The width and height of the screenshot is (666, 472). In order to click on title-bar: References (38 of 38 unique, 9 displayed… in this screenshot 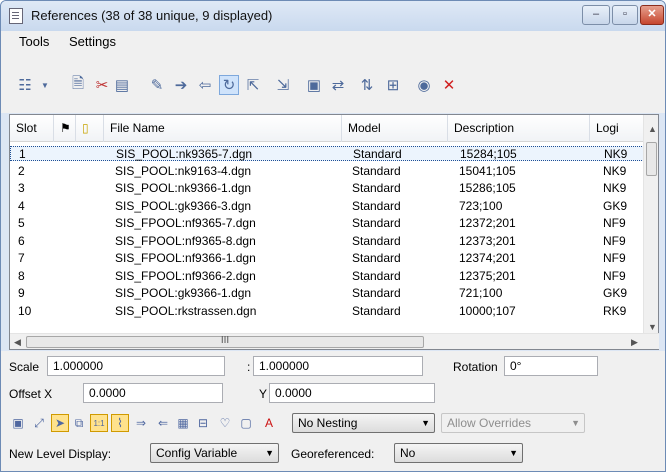, I will do `click(333, 16)`.